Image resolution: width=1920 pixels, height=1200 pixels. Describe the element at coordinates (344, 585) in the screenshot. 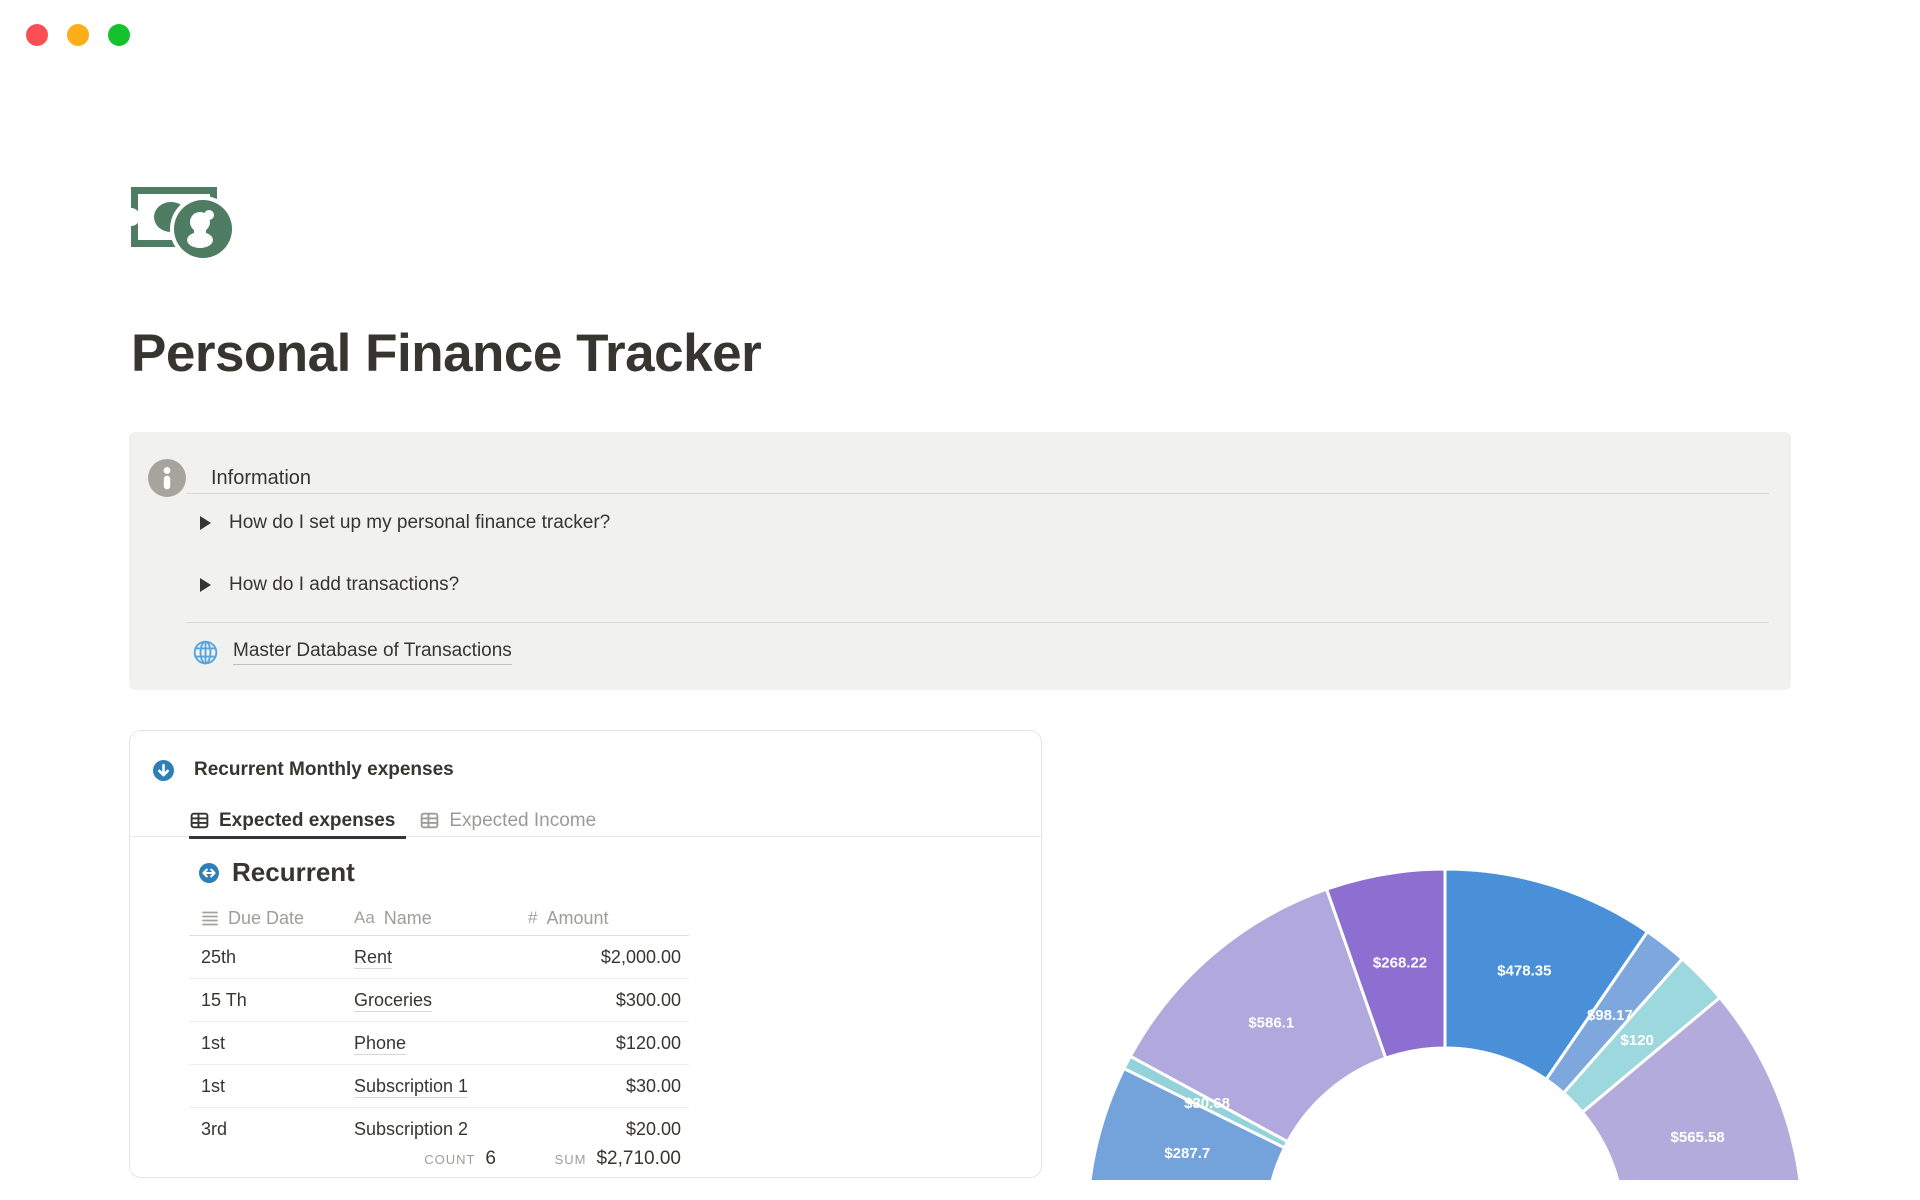

I see `toggle-label: How do I add transactions?` at that location.